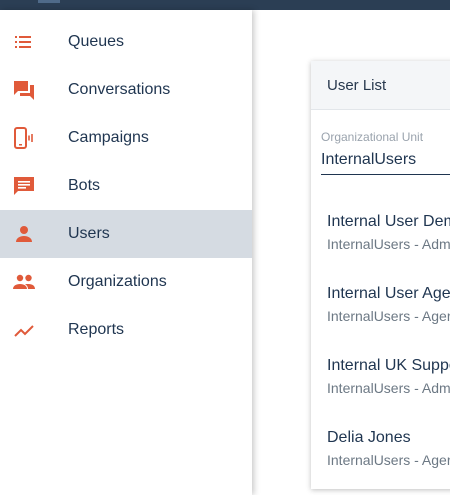 This screenshot has width=450, height=495. What do you see at coordinates (108, 137) in the screenshot?
I see `sidebar-item-label: Campaigns` at bounding box center [108, 137].